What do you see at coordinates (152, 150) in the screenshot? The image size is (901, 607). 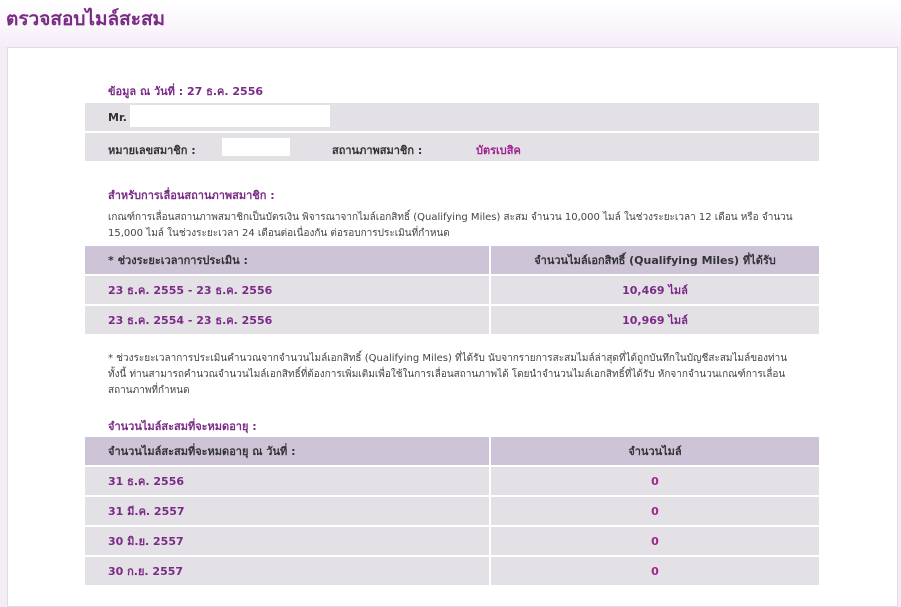 I see `member-no-label: หมายเลขสมาชิก :` at bounding box center [152, 150].